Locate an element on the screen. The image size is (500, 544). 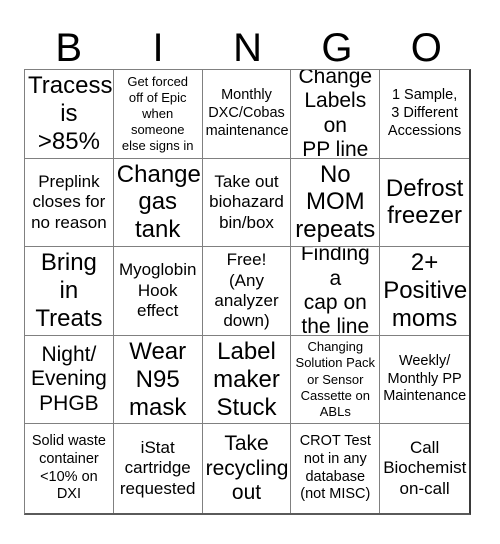
bingo-cell-text: Finding a cap on the line is located at coordinates (335, 291).